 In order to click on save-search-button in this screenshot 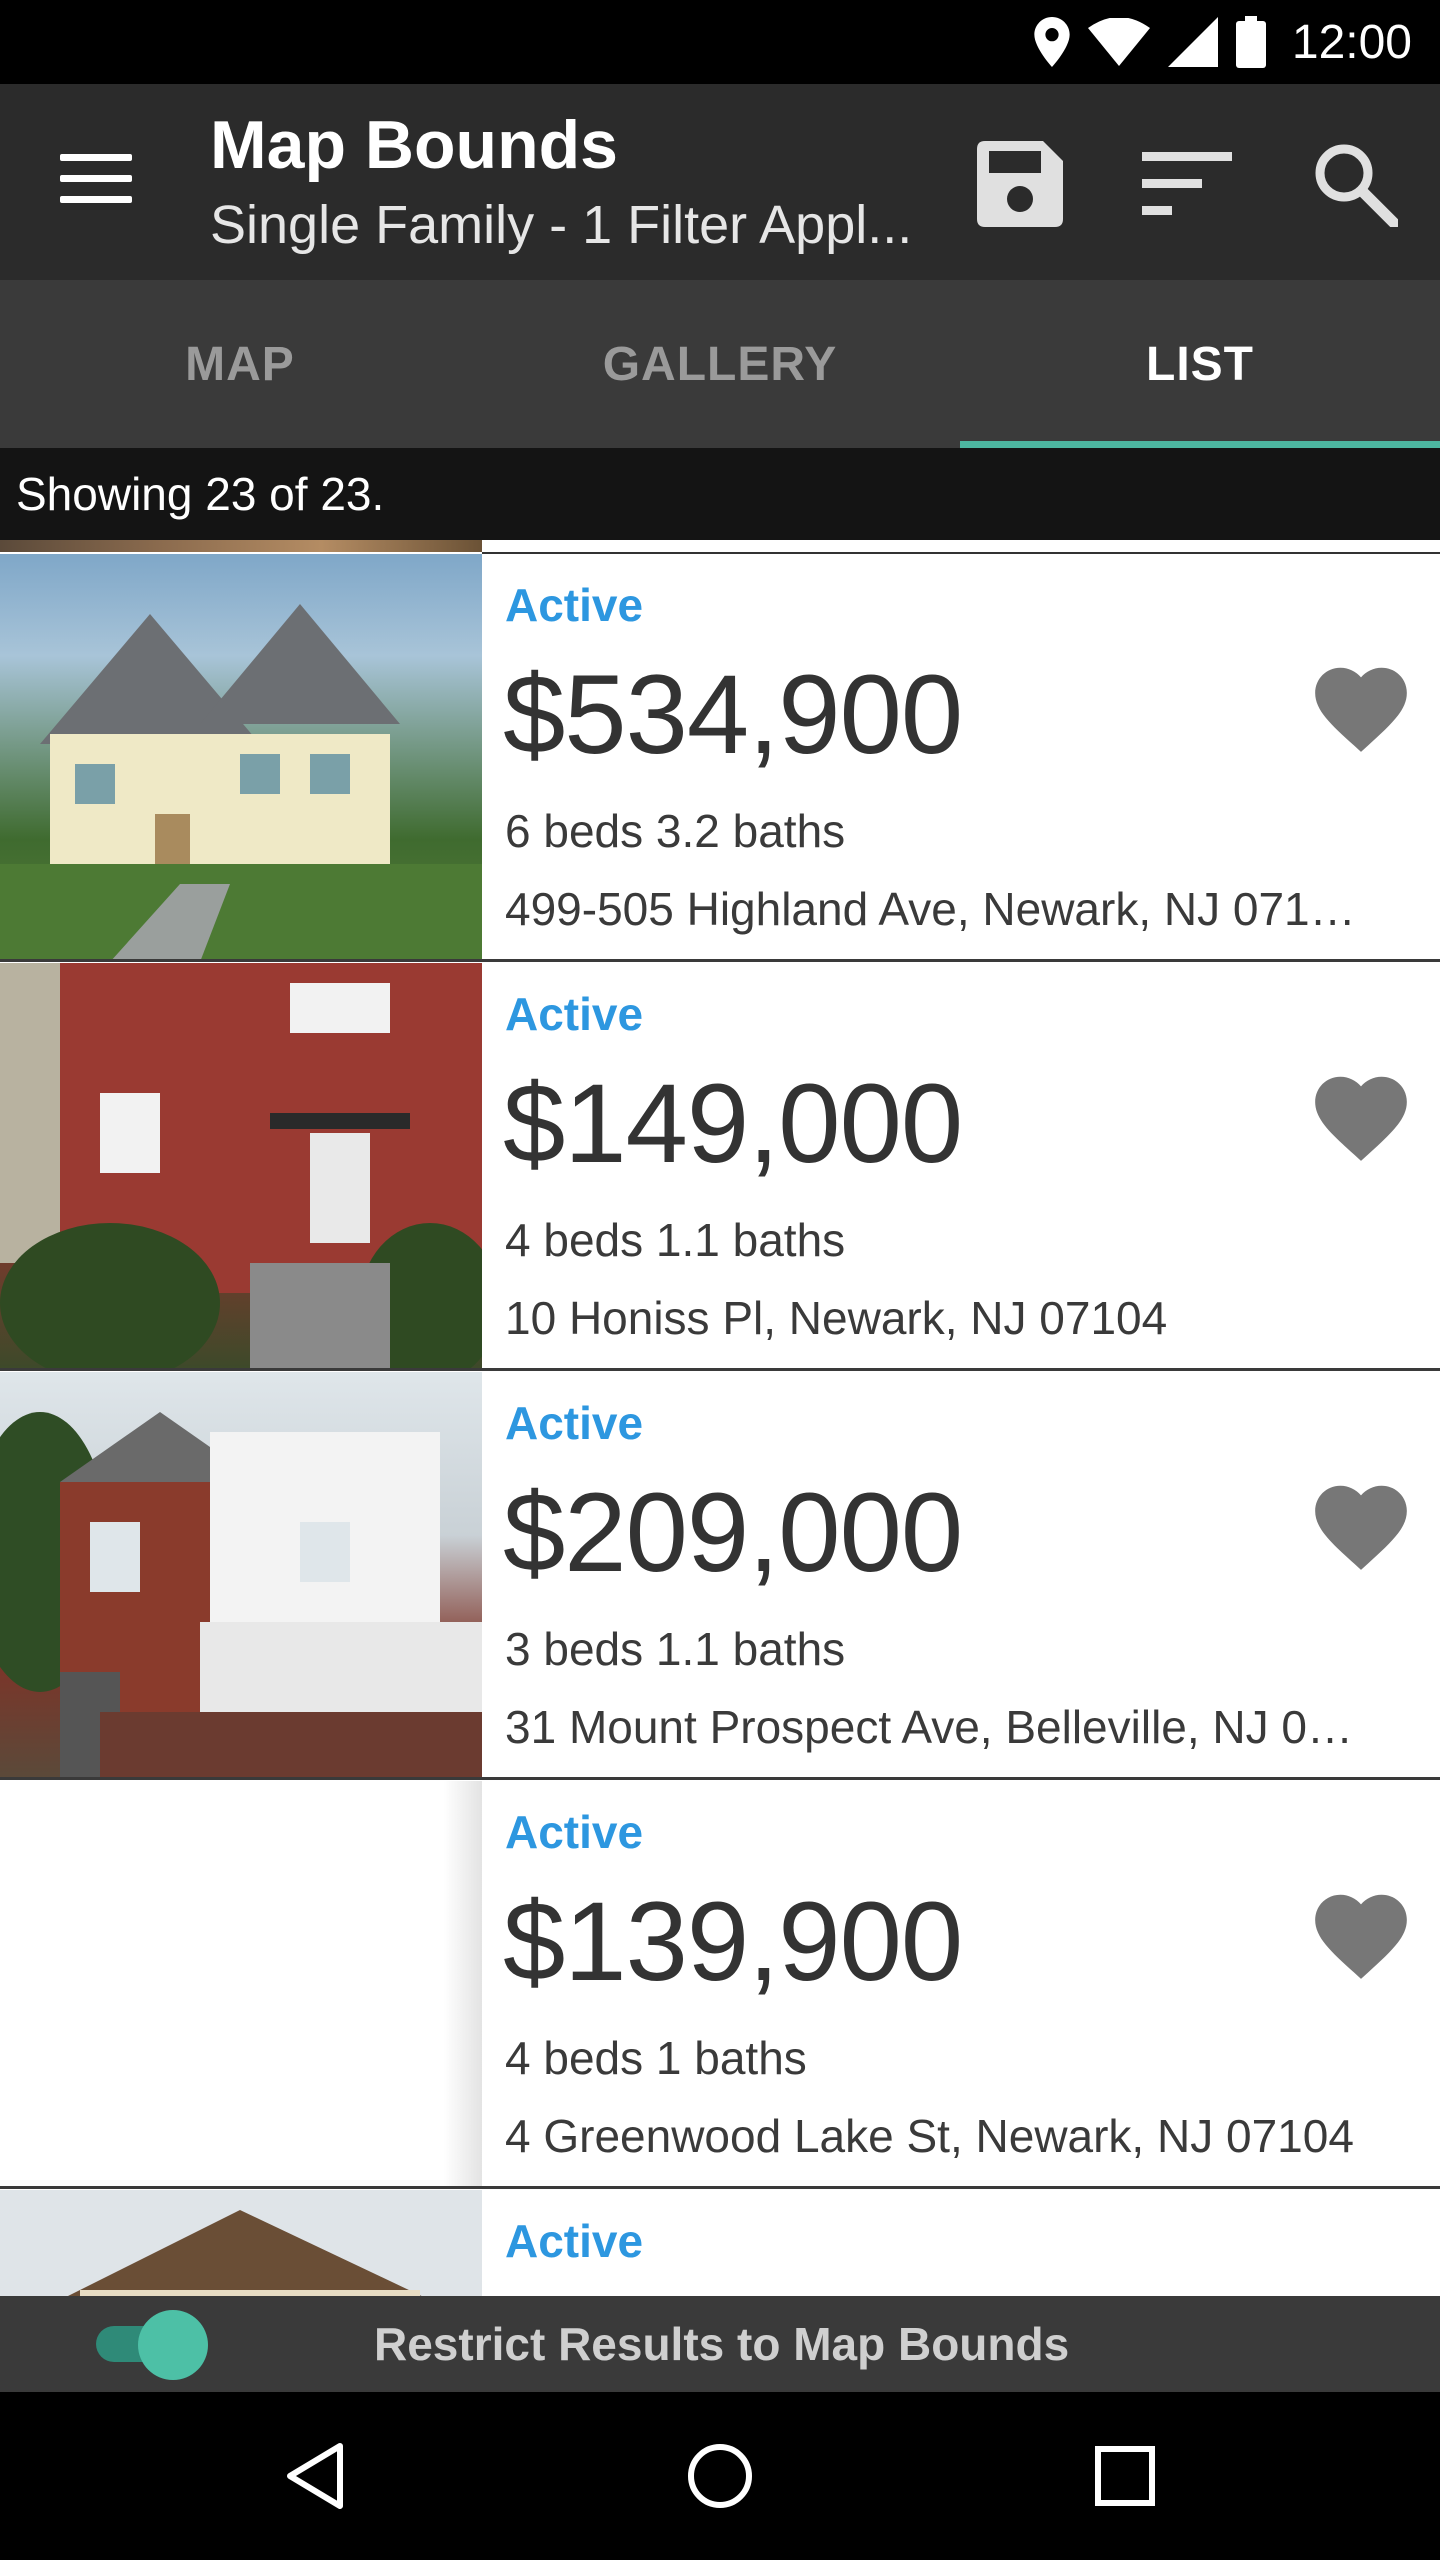, I will do `click(1020, 184)`.